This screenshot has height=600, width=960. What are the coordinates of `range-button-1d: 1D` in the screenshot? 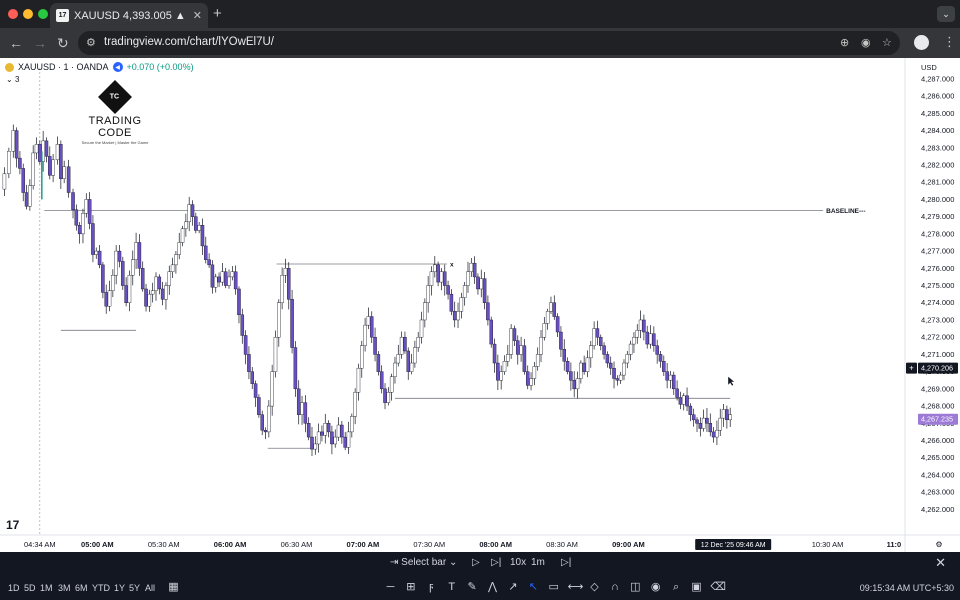 It's located at (14, 588).